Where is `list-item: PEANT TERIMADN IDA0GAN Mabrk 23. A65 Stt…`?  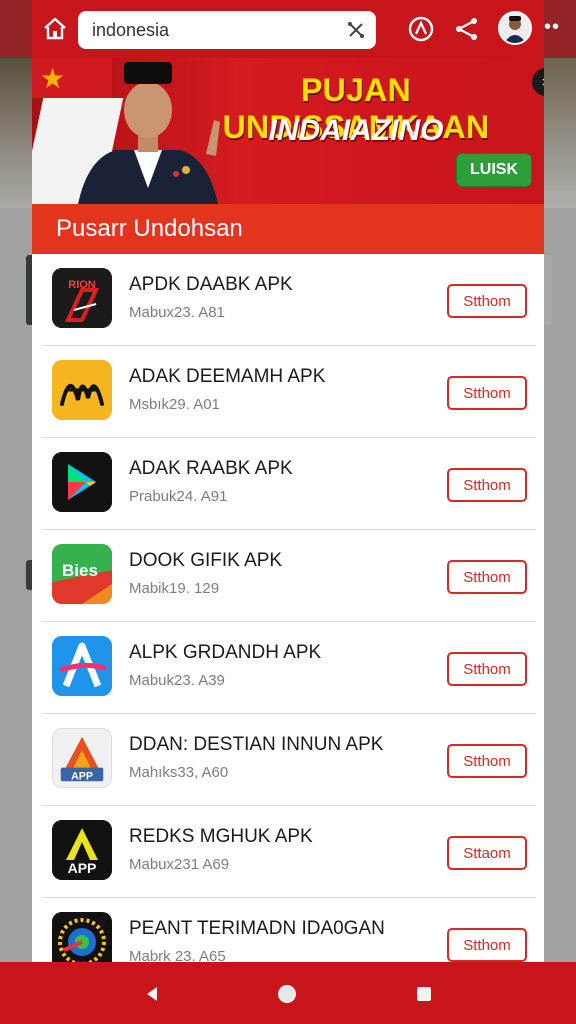
list-item: PEANT TERIMADN IDA0GAN Mabrk 23. A65 Stt… is located at coordinates (288, 932).